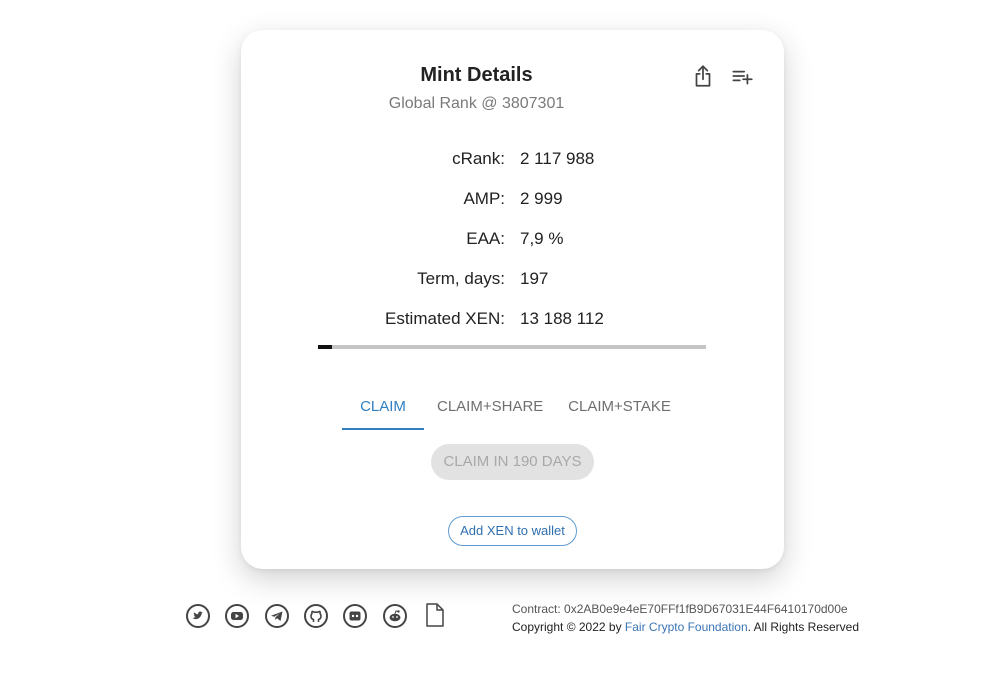 Image resolution: width=1000 pixels, height=697 pixels. I want to click on document-icon, so click(435, 615).